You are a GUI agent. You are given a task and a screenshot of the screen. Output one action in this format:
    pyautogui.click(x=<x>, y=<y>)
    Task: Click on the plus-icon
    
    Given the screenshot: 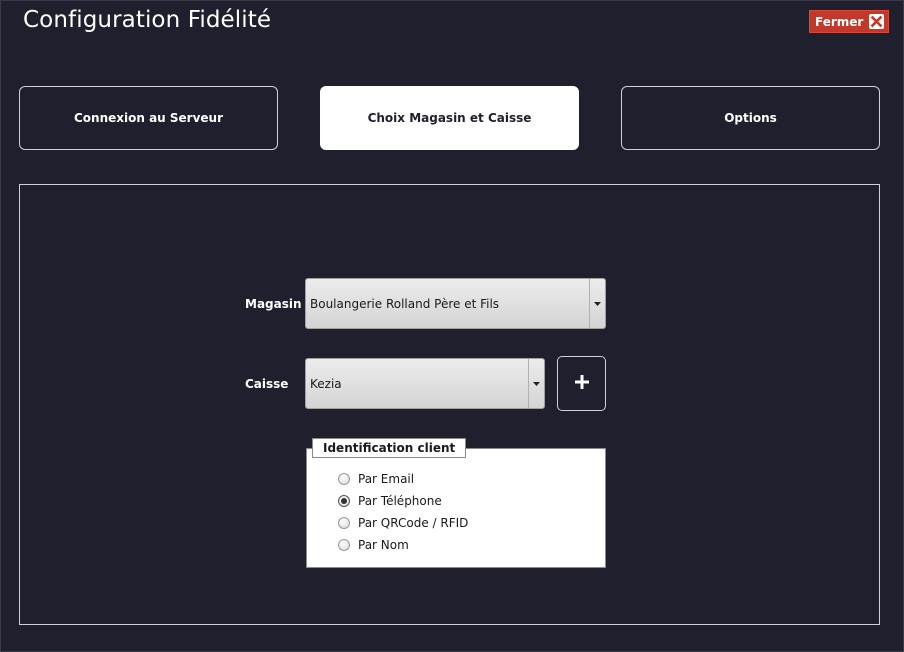 What is the action you would take?
    pyautogui.click(x=582, y=384)
    